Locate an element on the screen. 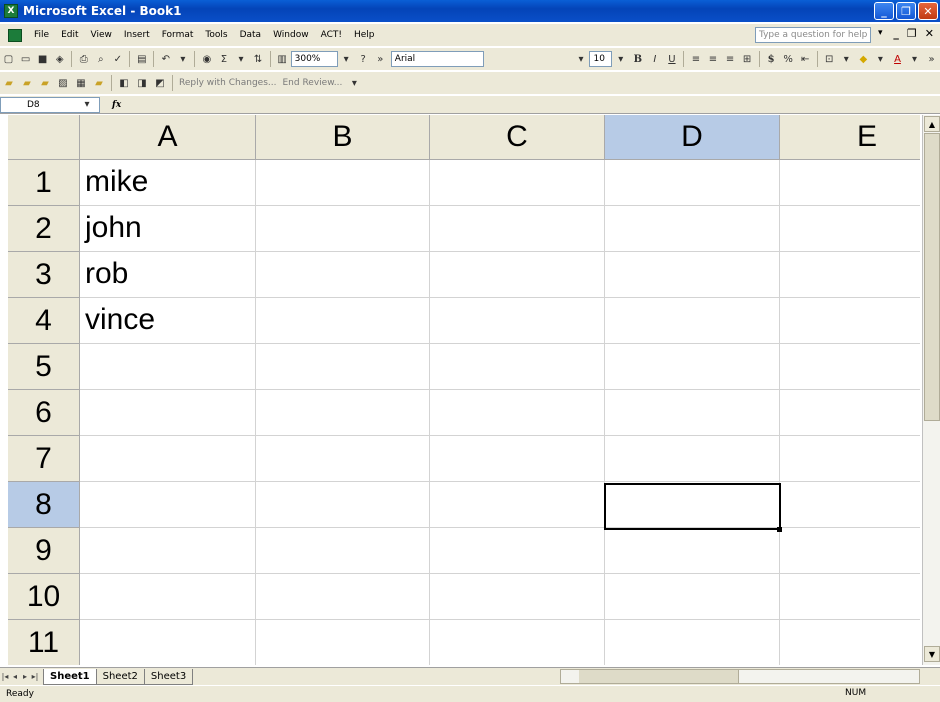  cell-c4 is located at coordinates (517, 321).